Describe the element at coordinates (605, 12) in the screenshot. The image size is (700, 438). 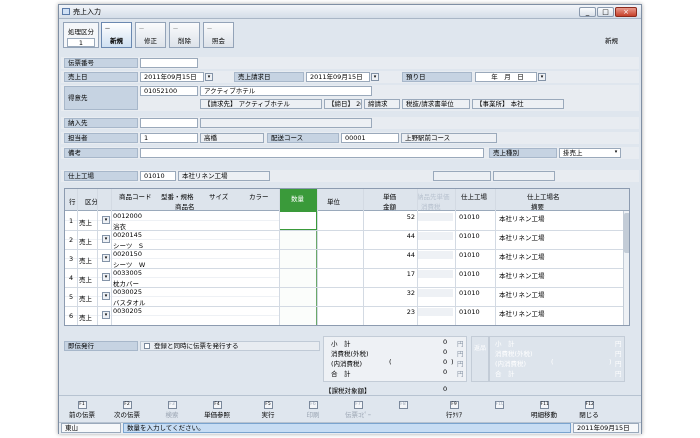
I see `maximize-button: □` at that location.